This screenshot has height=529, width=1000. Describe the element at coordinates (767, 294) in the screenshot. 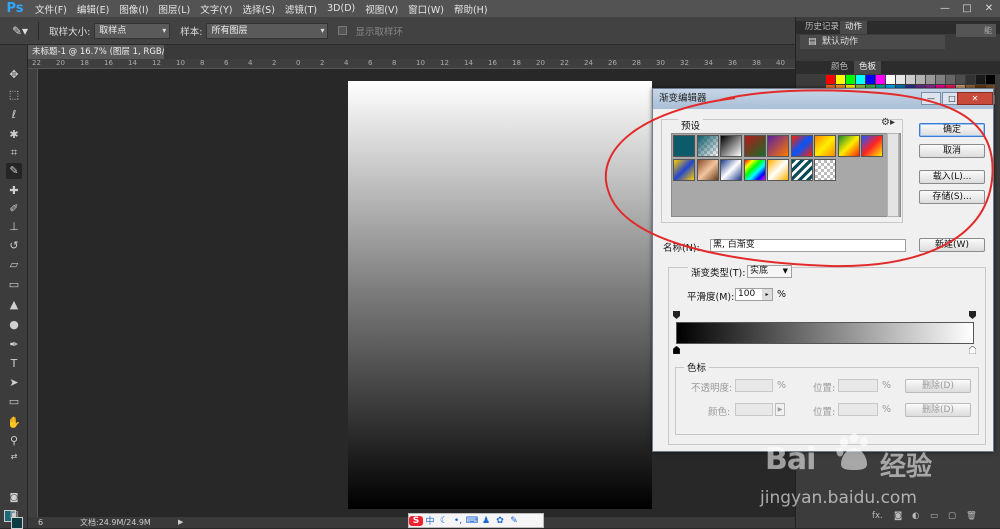

I see `smoothness-arrow-icon: ▸` at that location.